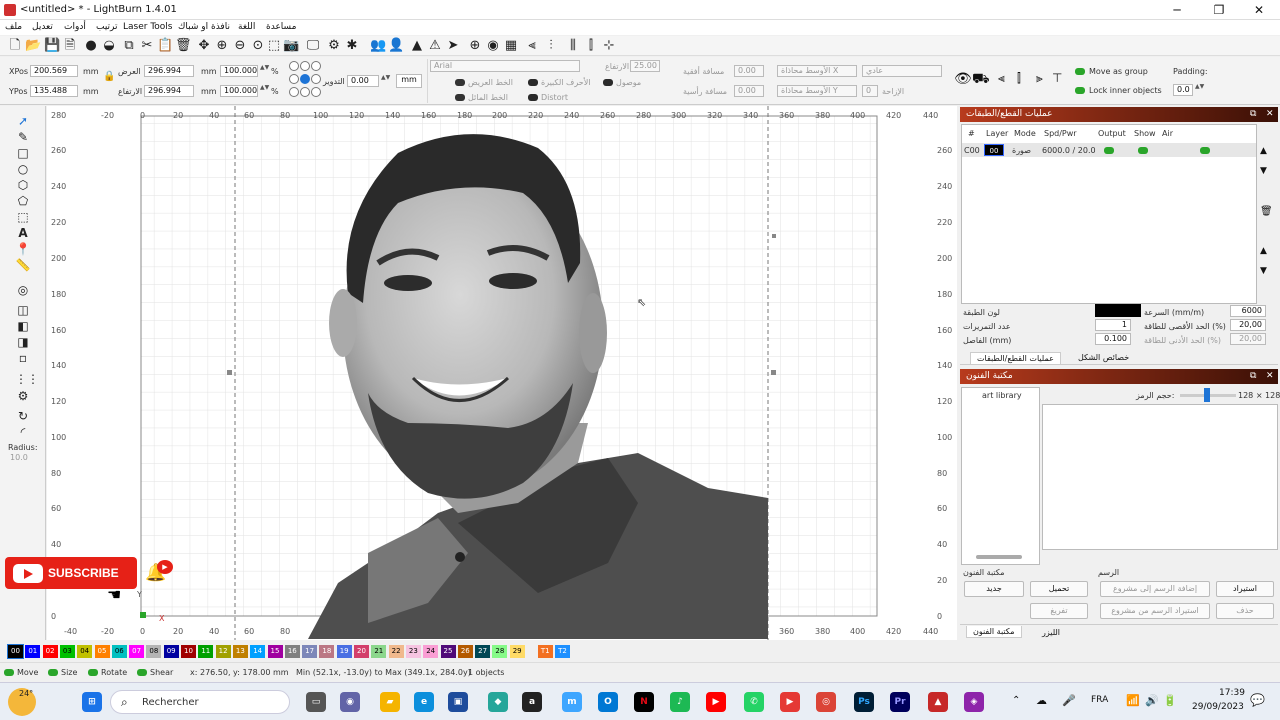  Describe the element at coordinates (223, 651) in the screenshot. I see `palette-swatch: 12` at that location.